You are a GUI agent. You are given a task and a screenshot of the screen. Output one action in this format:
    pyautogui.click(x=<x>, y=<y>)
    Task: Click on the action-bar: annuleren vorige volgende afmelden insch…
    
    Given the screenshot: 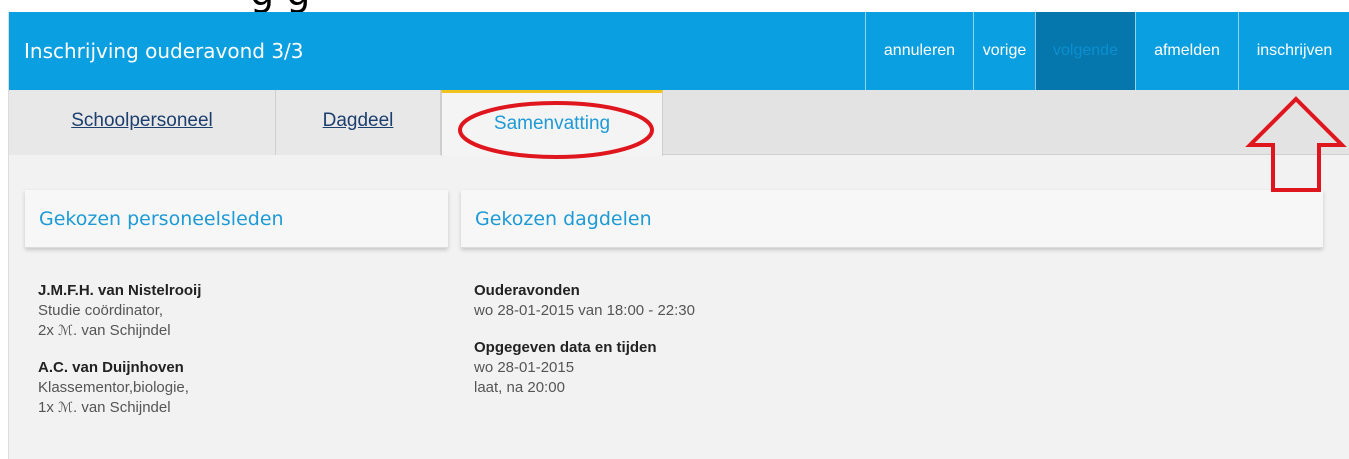 What is the action you would take?
    pyautogui.click(x=1107, y=51)
    